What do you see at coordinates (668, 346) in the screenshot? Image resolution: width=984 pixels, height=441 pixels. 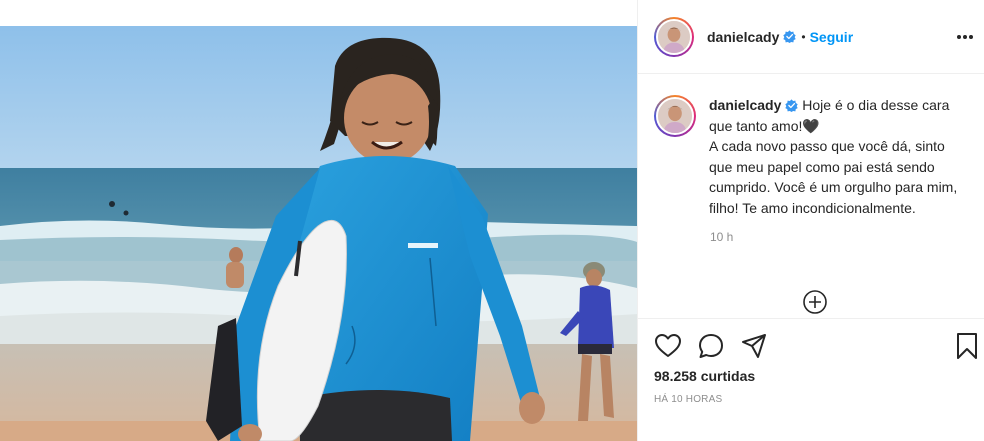 I see `heart-icon` at bounding box center [668, 346].